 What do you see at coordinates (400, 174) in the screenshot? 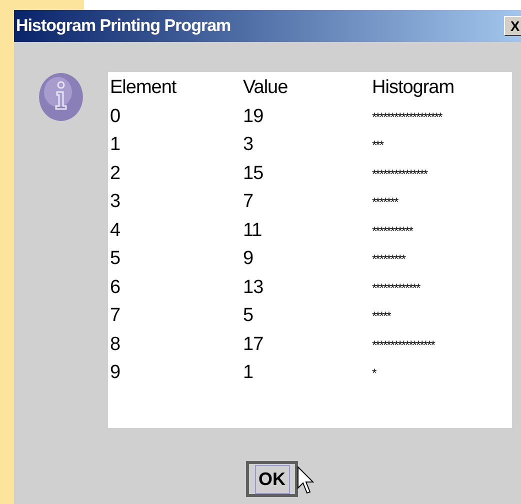
I see `histogram-label: ***************` at bounding box center [400, 174].